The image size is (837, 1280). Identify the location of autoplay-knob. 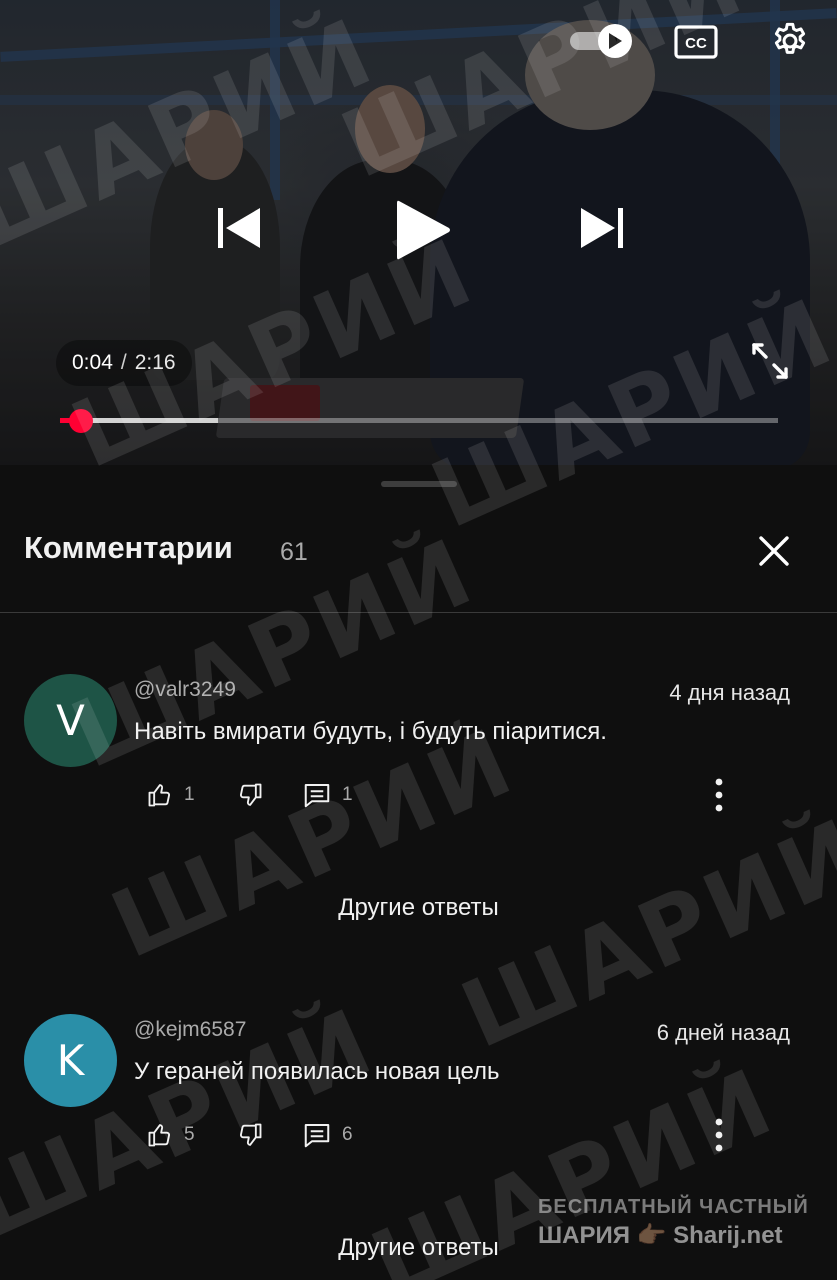
(615, 41).